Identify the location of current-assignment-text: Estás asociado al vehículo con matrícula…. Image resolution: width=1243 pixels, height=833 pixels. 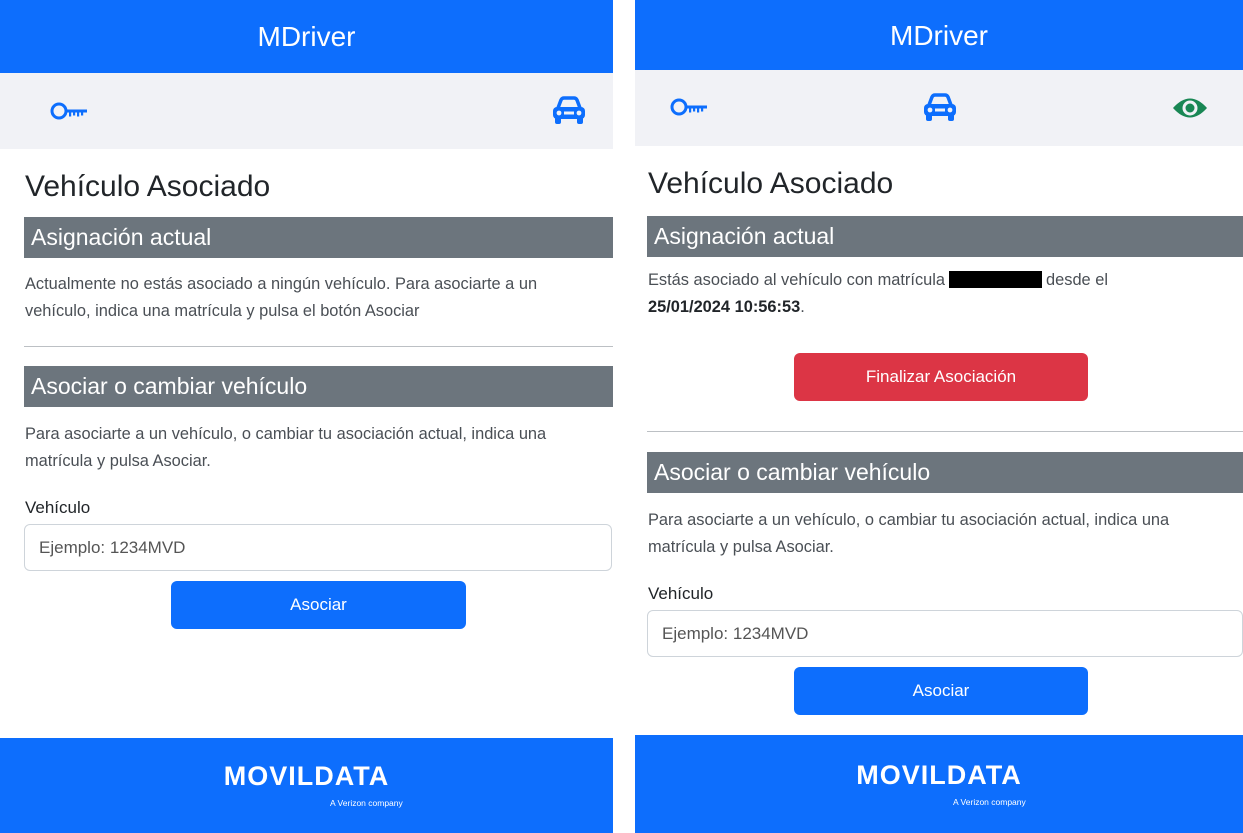
(928, 294).